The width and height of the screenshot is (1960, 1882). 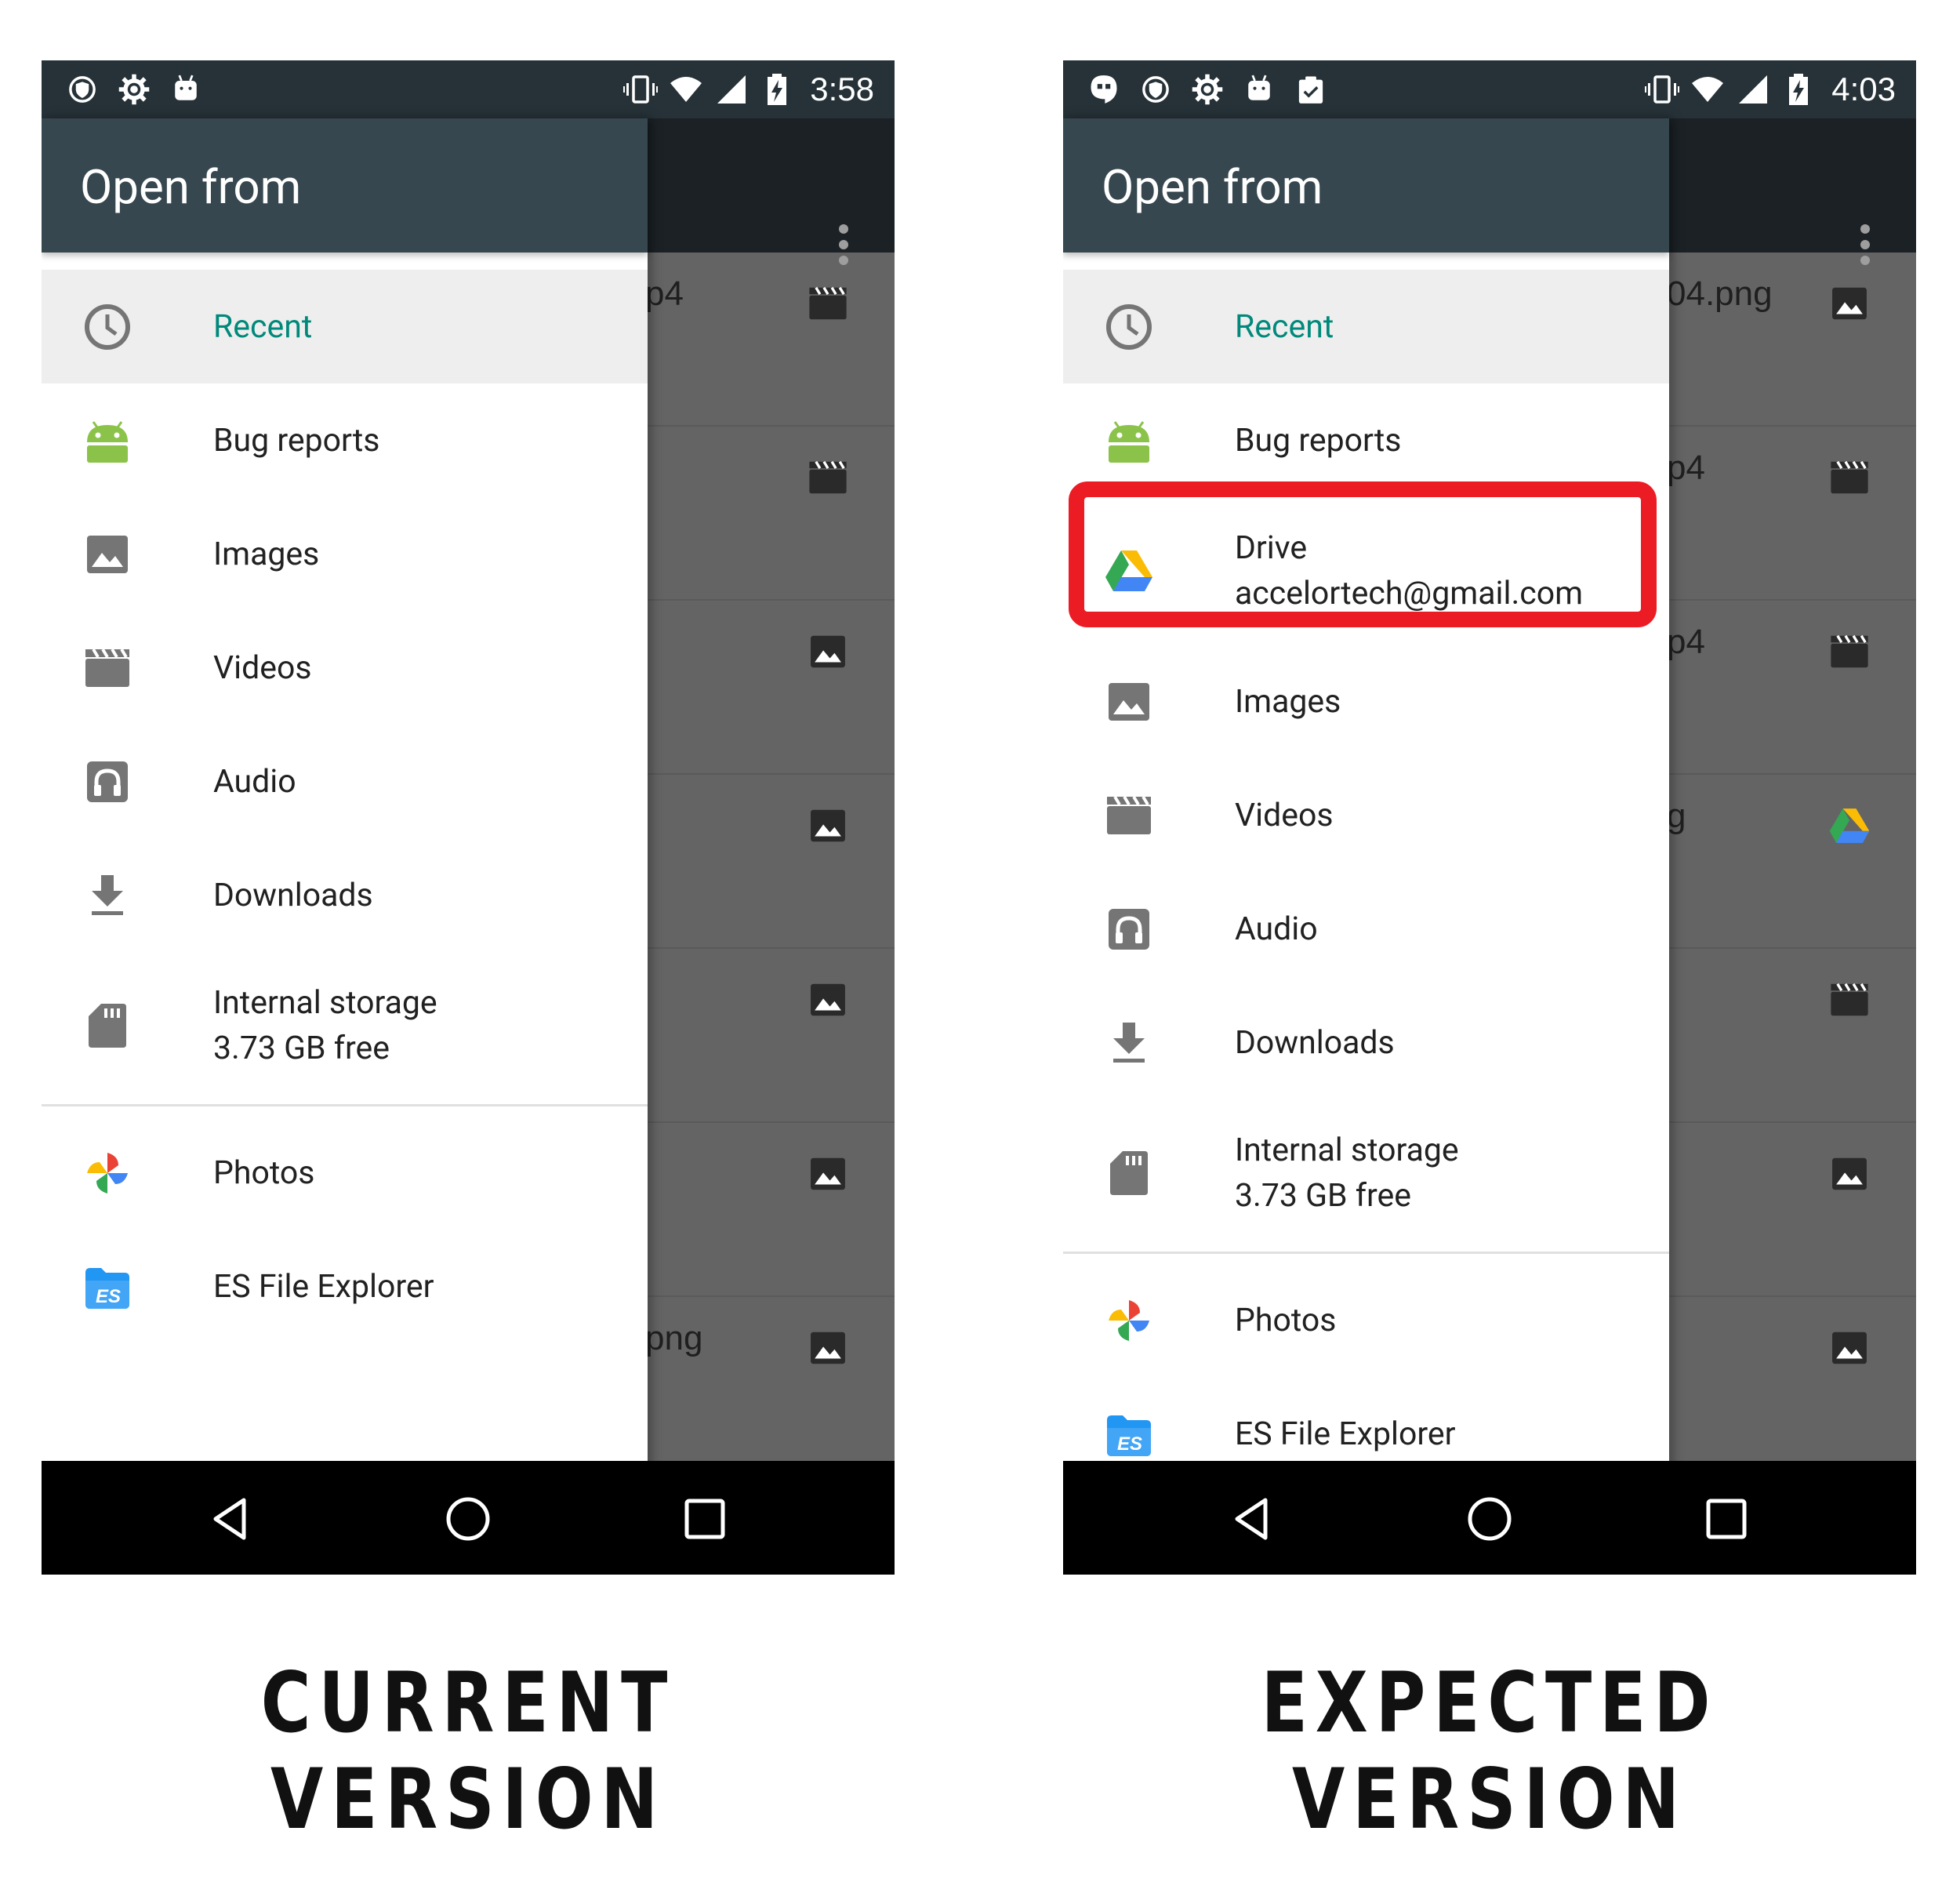 I want to click on drawer-item-label: Audio, so click(x=254, y=782).